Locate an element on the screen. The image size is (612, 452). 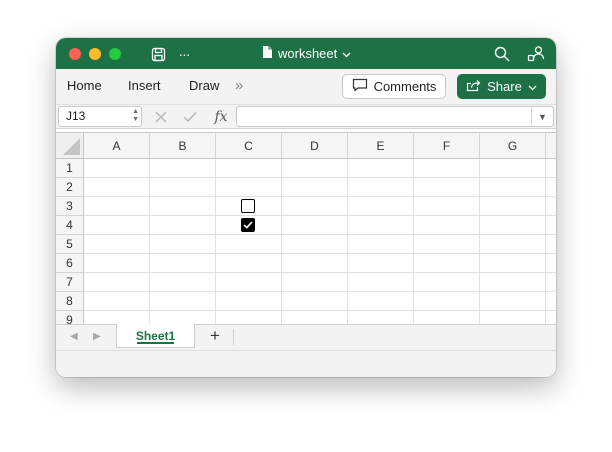
tab-draw: Draw is located at coordinates (204, 85).